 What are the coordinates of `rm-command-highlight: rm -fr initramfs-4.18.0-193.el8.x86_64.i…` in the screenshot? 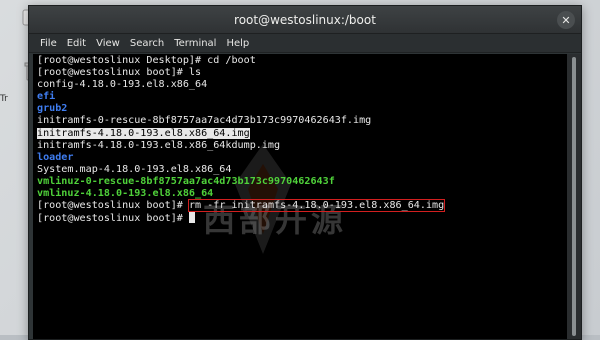 It's located at (316, 206).